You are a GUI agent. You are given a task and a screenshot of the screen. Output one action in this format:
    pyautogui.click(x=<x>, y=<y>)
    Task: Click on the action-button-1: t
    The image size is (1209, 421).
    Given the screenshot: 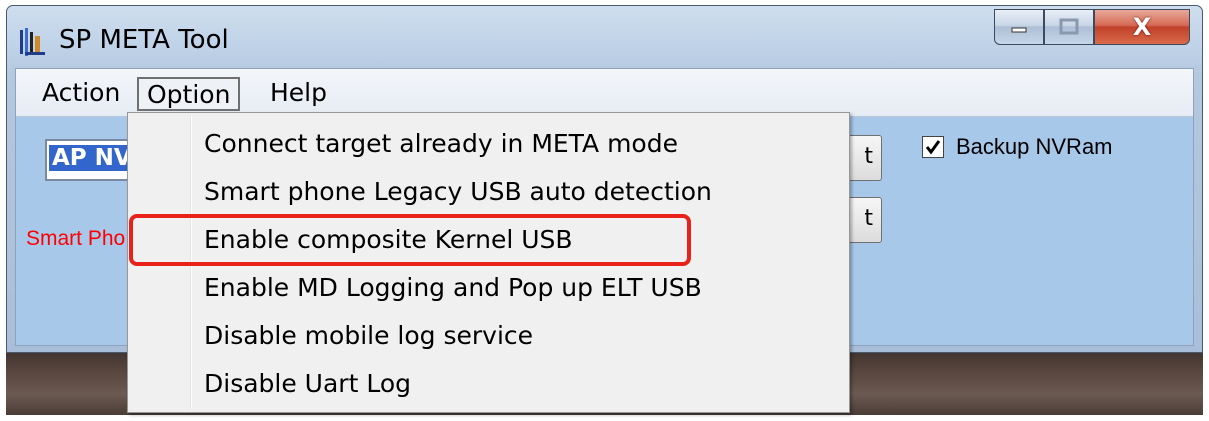 What is the action you would take?
    pyautogui.click(x=864, y=158)
    